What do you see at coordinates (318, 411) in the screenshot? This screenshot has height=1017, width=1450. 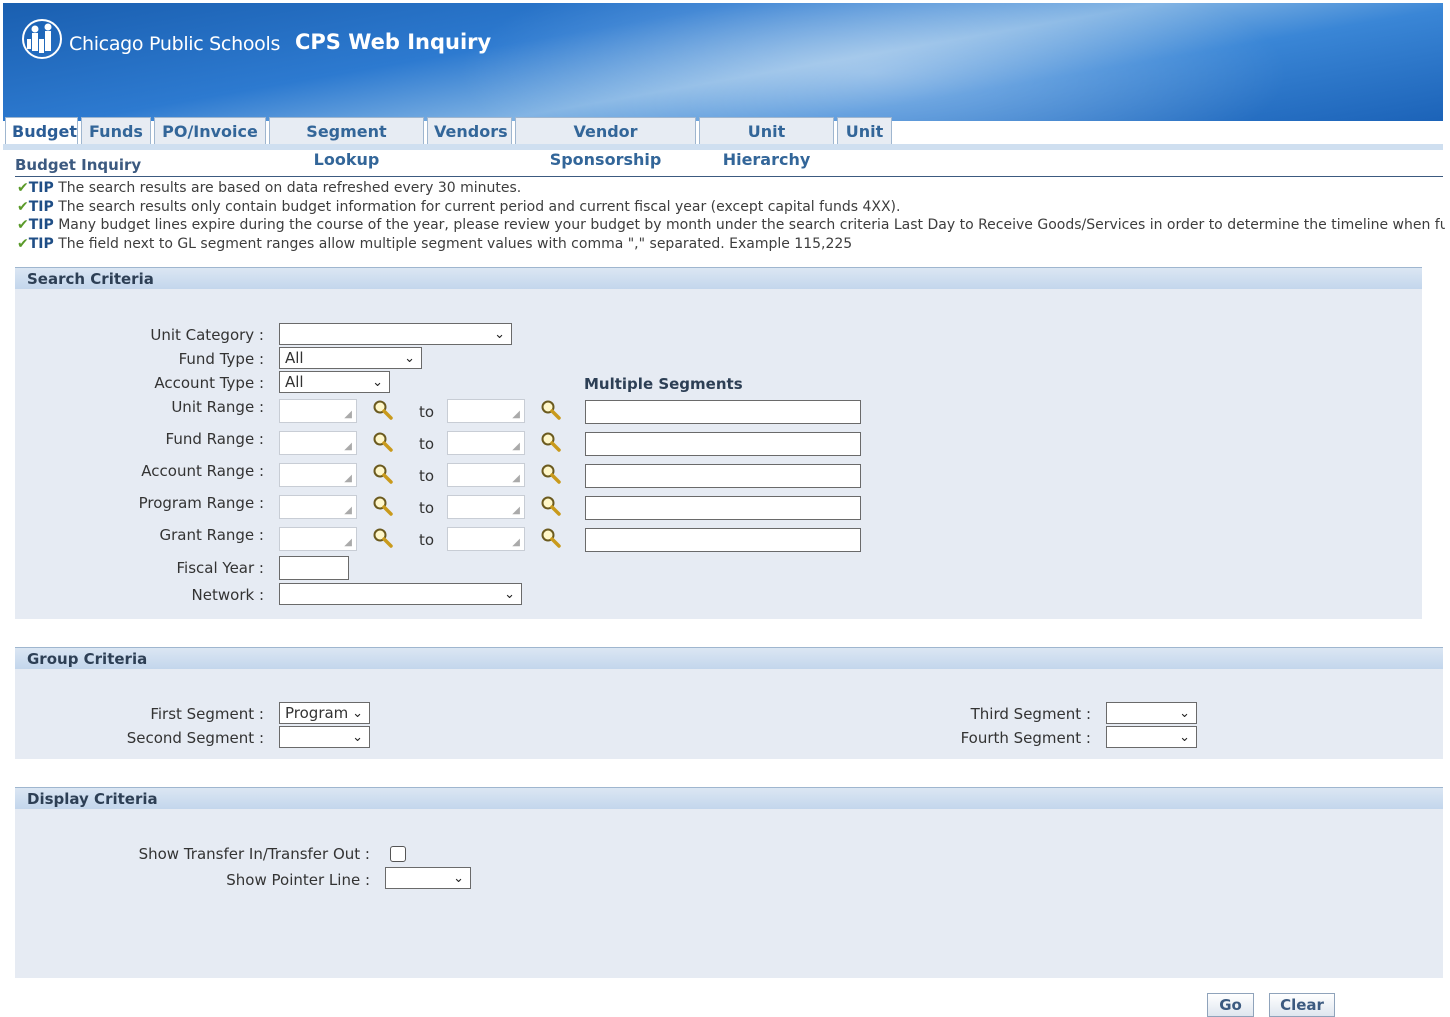 I see `unit-range-from-input: ◢` at bounding box center [318, 411].